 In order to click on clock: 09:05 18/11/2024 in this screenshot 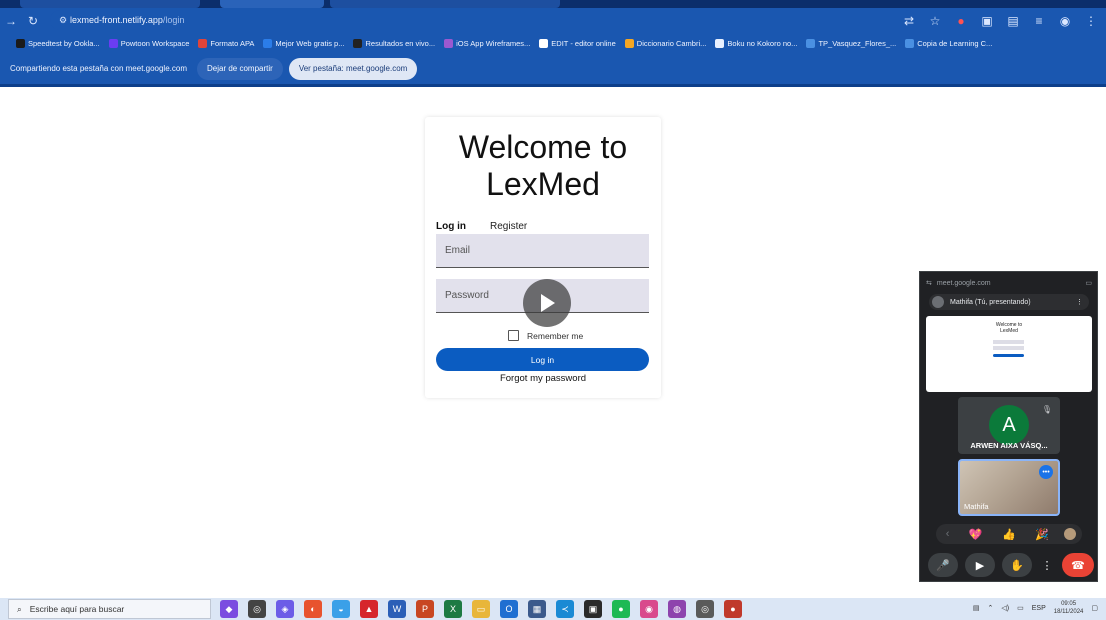, I will do `click(1069, 608)`.